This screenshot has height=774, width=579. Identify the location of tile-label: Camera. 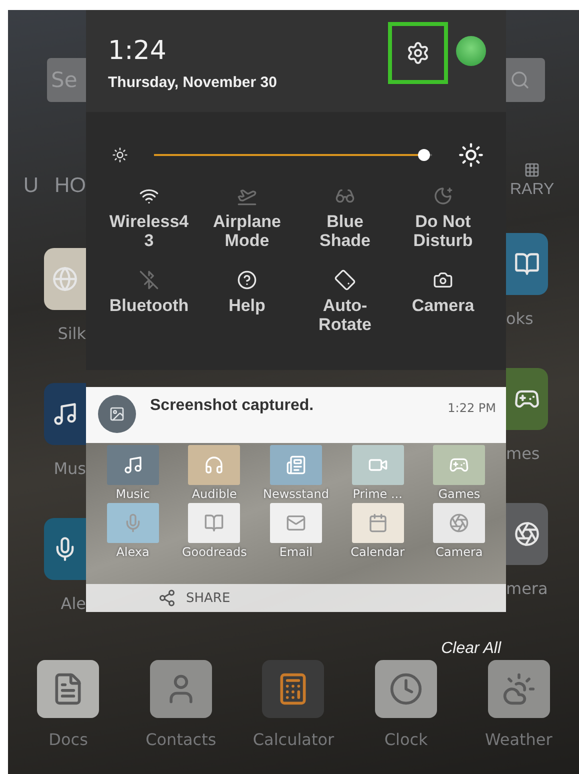
(443, 305).